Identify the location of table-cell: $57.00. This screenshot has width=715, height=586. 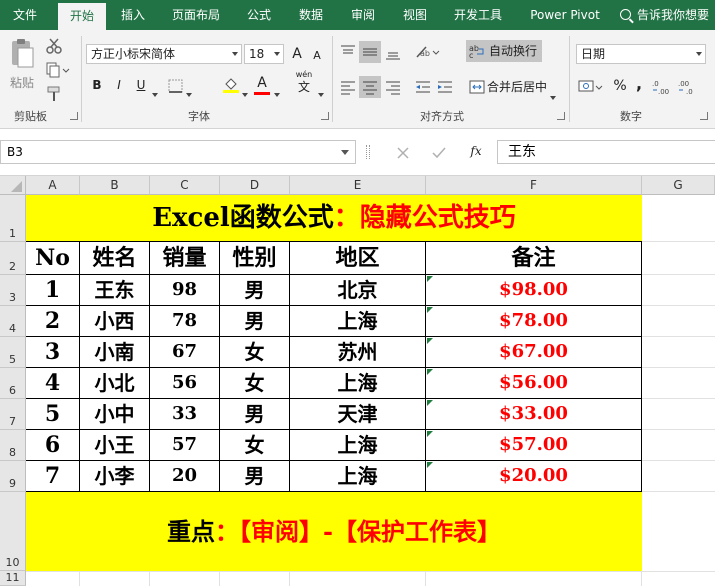
(534, 445).